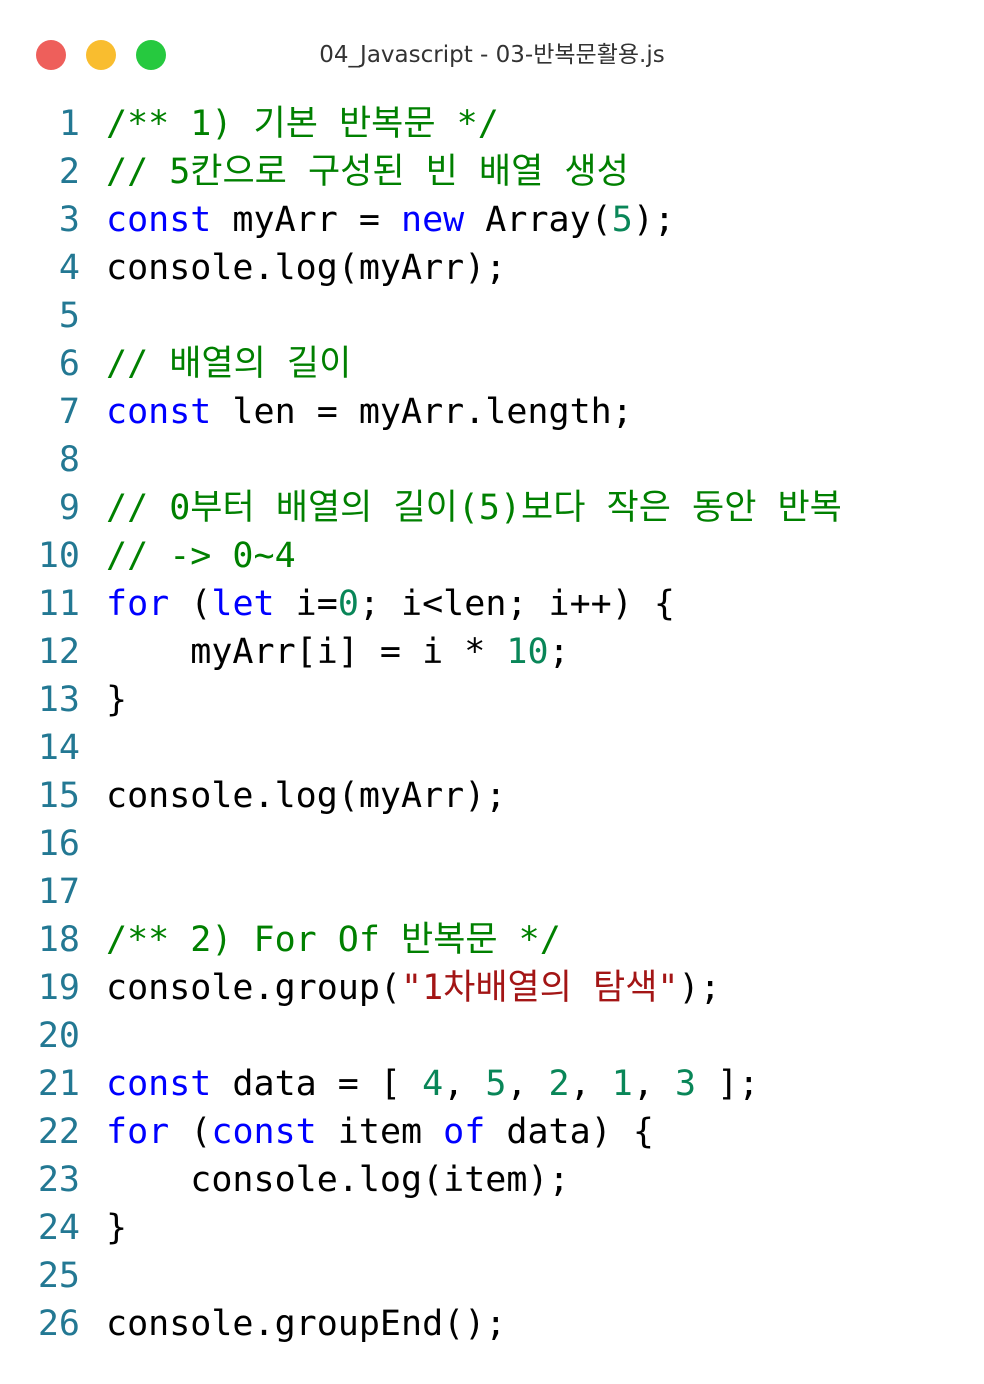 This screenshot has width=984, height=1384. Describe the element at coordinates (492, 364) in the screenshot. I see `code-line: 6 // 배열의 길이` at that location.